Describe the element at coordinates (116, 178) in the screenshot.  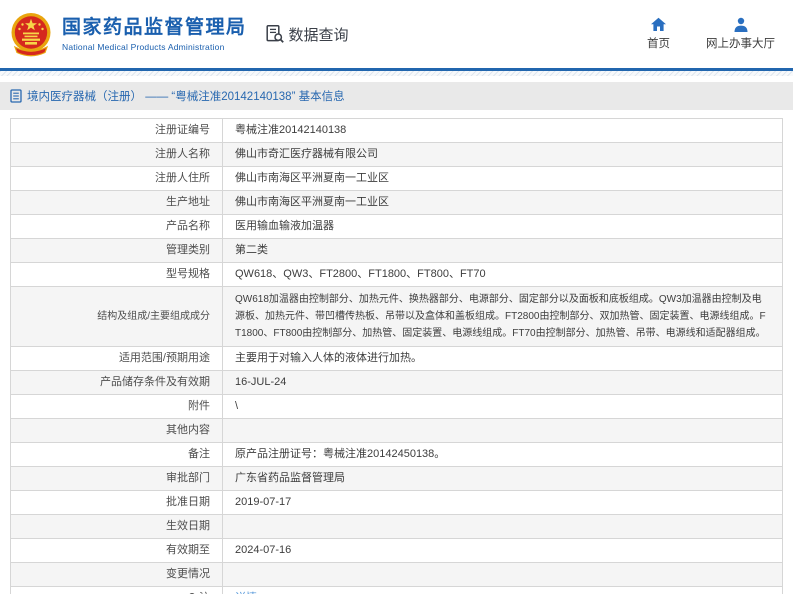
I see `row-label: 注册人住所` at that location.